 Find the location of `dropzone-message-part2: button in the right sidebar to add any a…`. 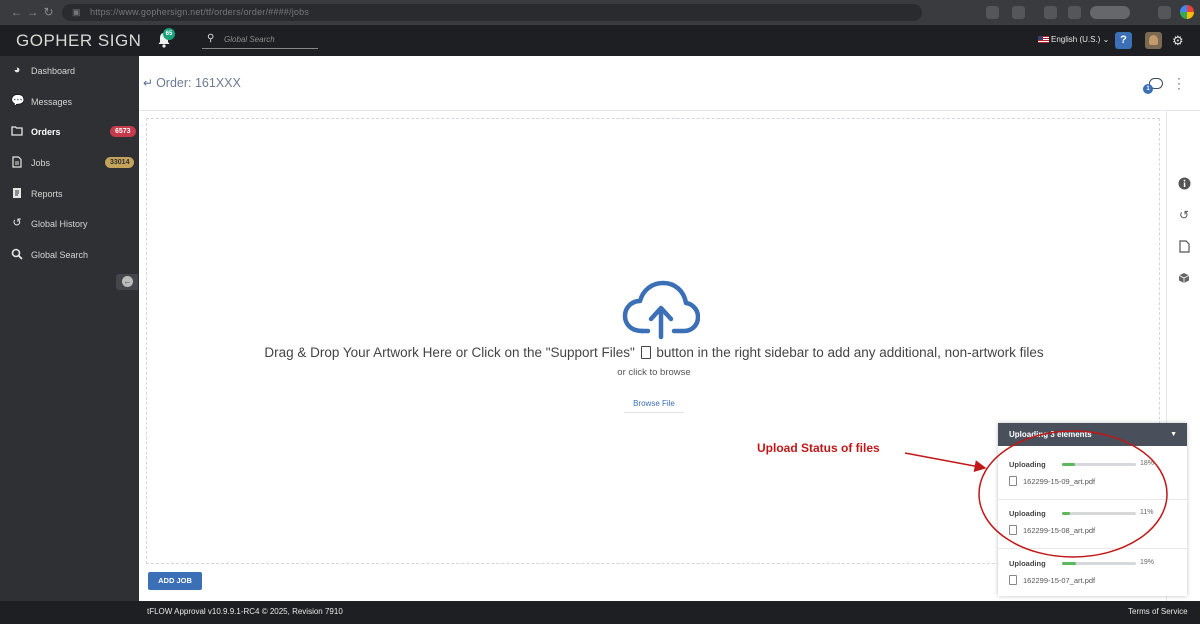

dropzone-message-part2: button in the right sidebar to add any a… is located at coordinates (850, 352).